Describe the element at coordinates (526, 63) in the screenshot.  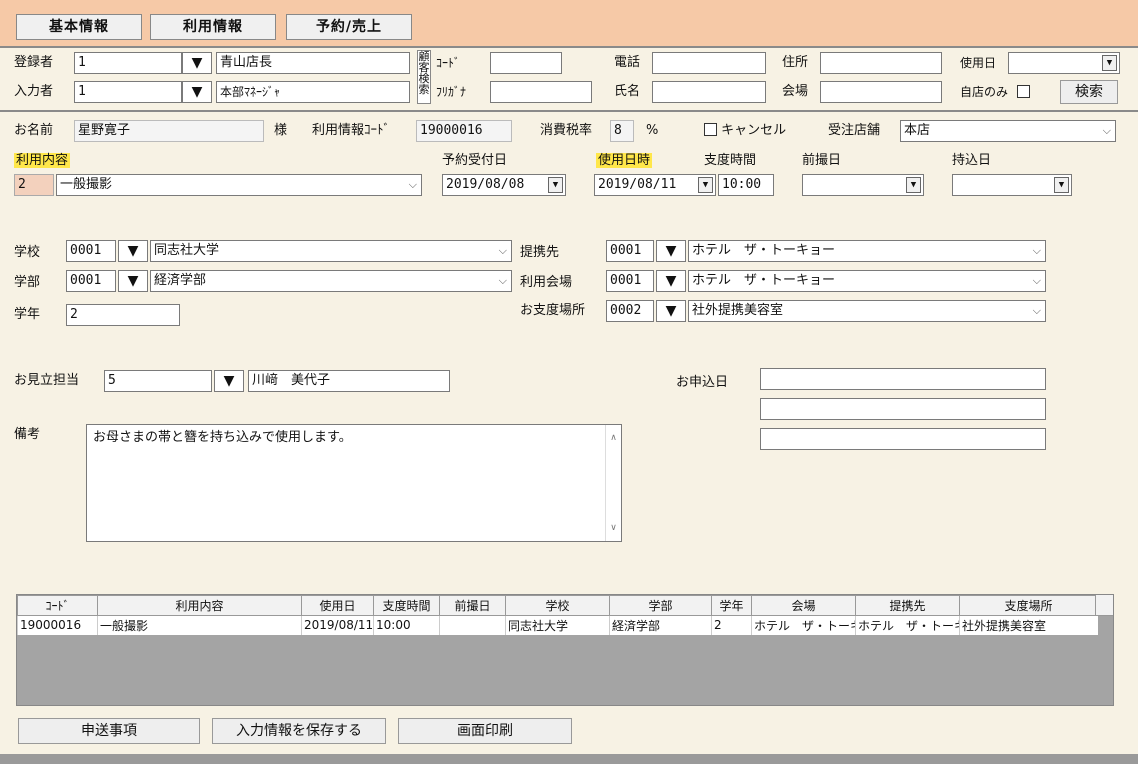
I see `code-input` at that location.